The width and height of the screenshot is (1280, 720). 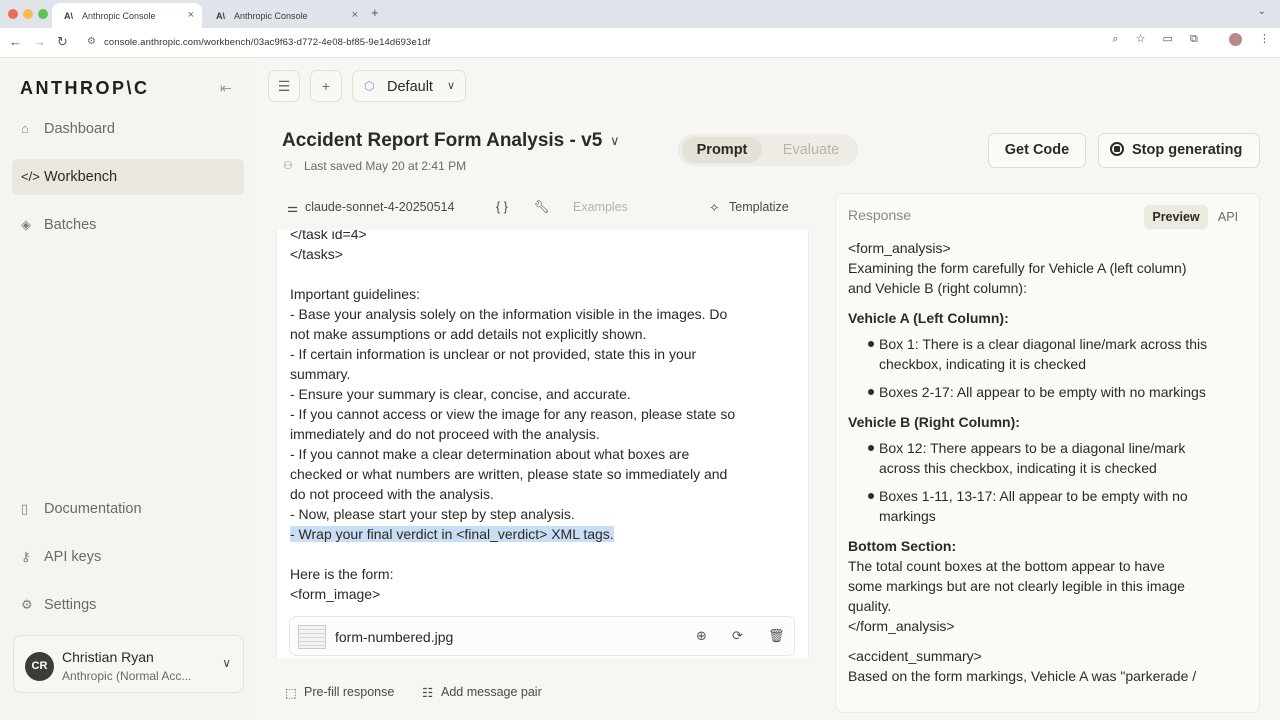 I want to click on browser-tab-1: A\ Anthropic Console ×, so click(x=127, y=15).